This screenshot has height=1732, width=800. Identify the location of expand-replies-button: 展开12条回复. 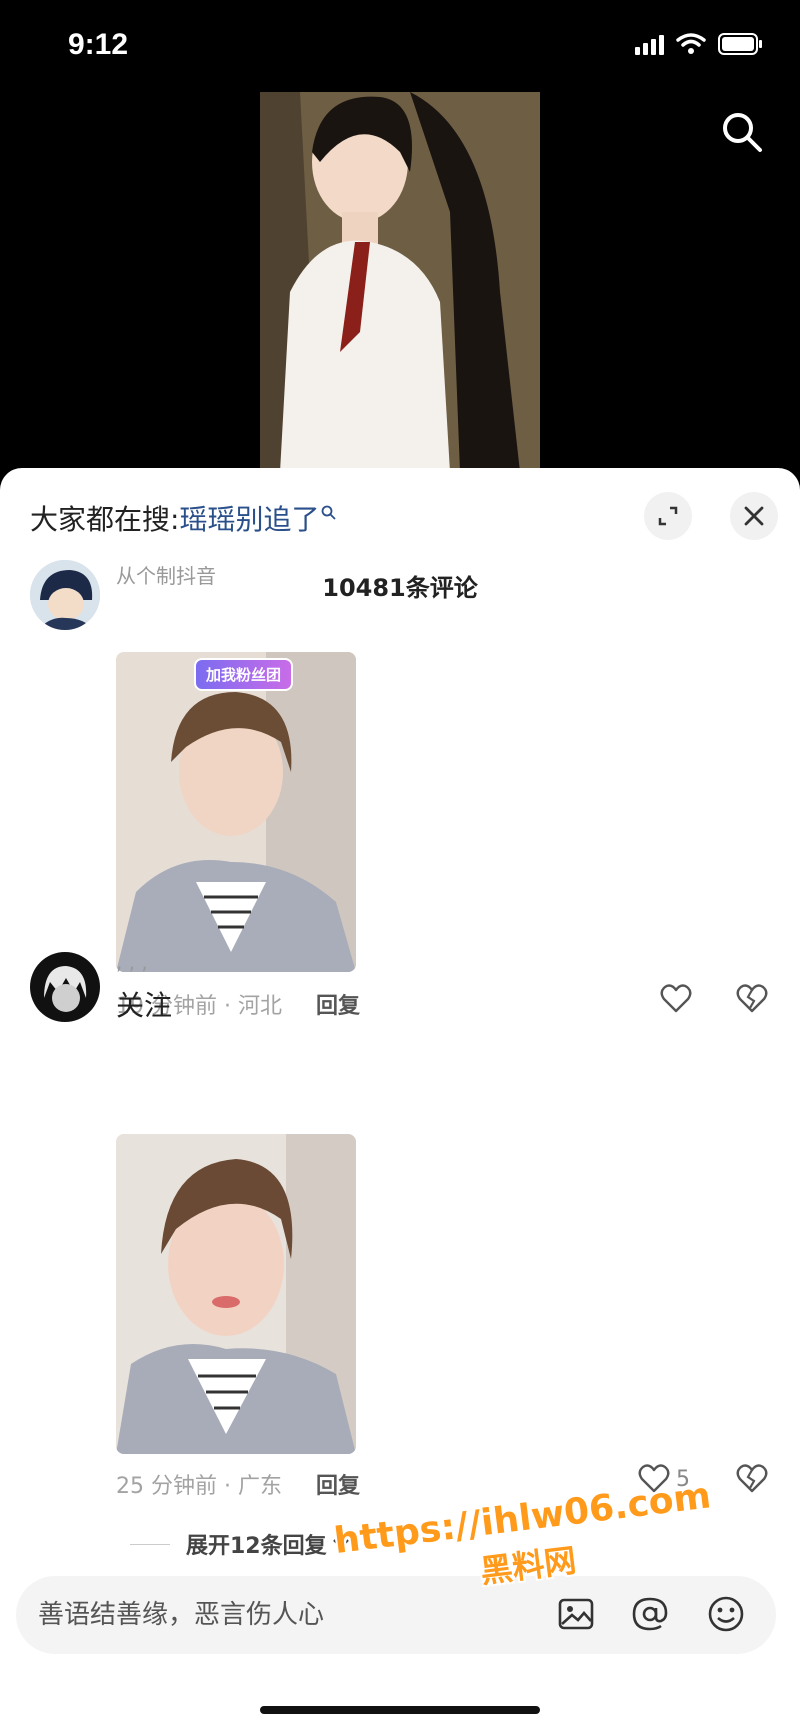
(240, 1544).